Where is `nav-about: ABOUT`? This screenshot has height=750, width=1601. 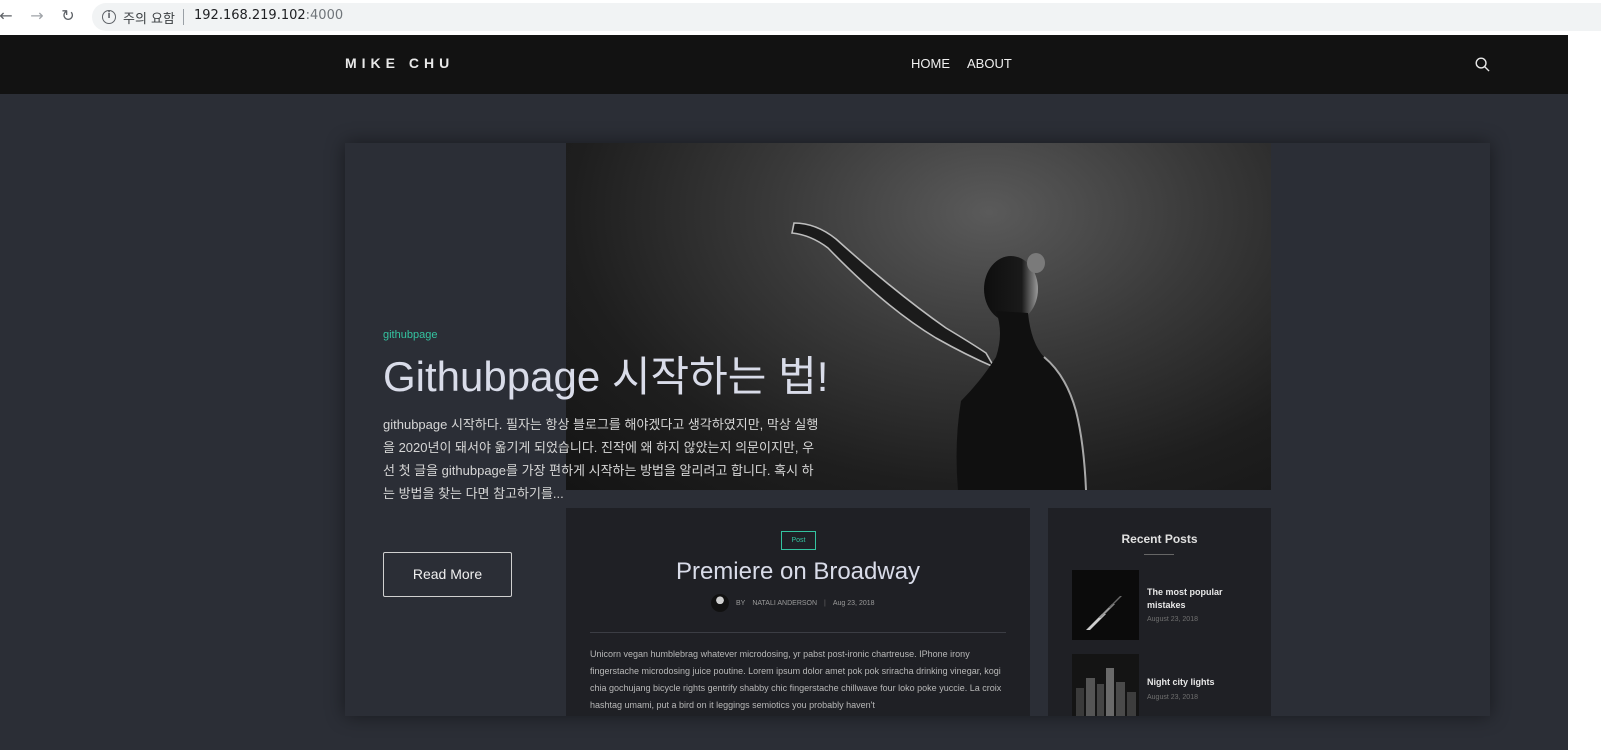
nav-about: ABOUT is located at coordinates (989, 63).